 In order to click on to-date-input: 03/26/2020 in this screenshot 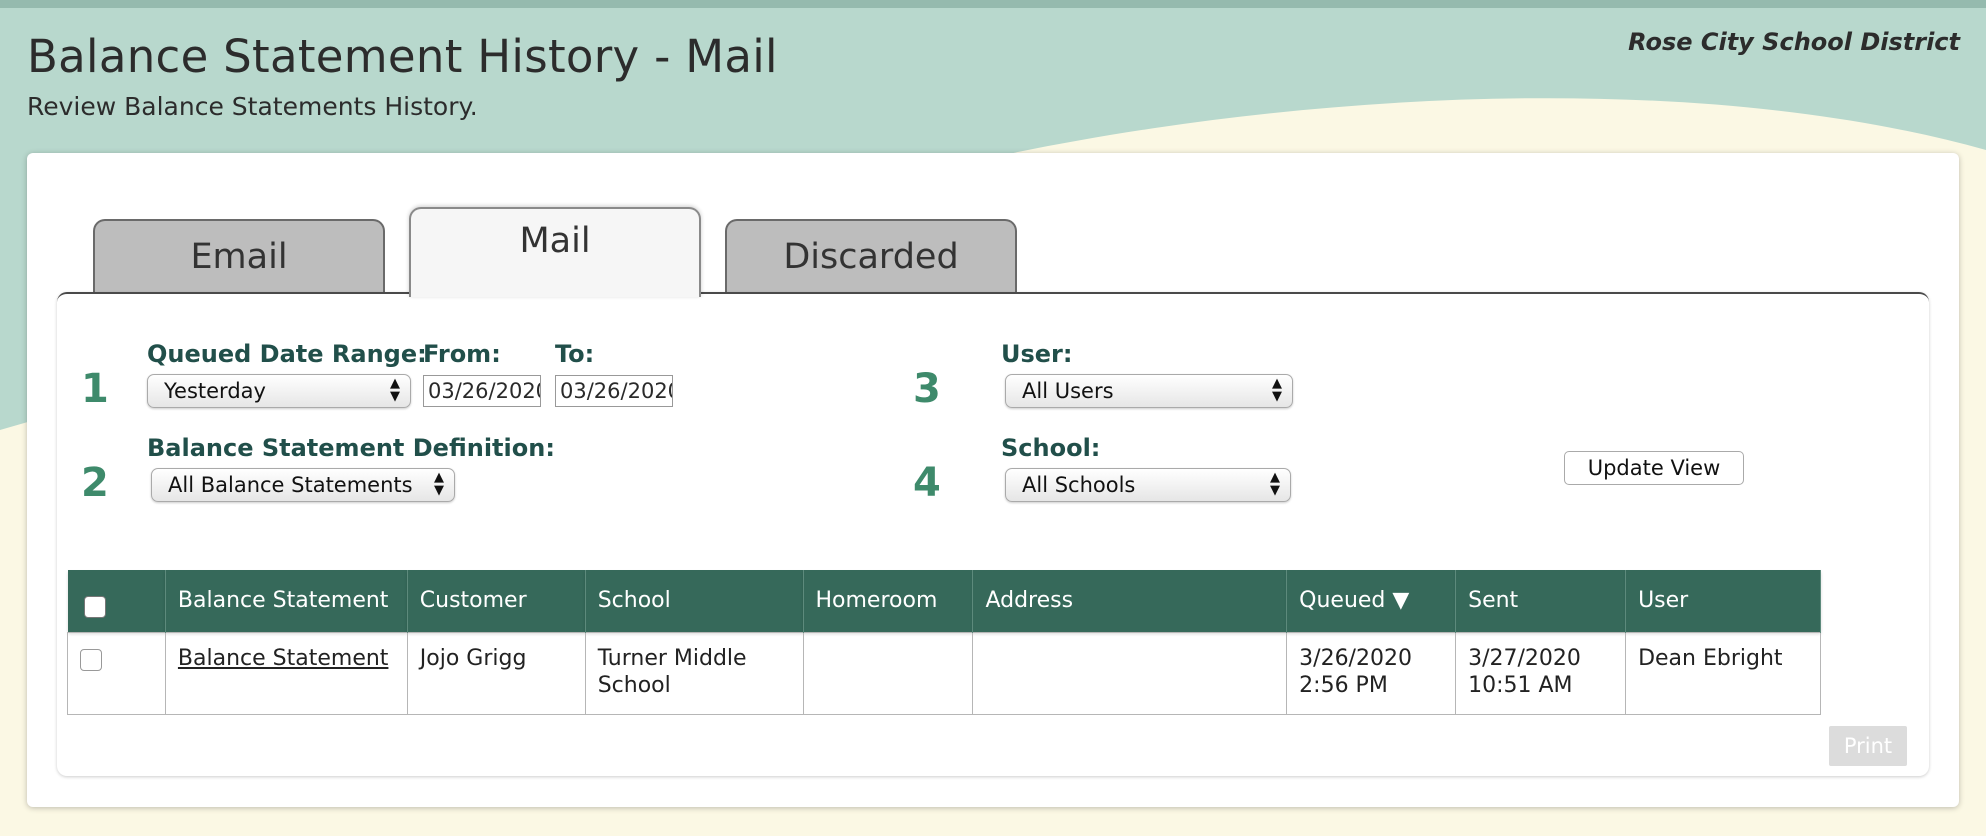, I will do `click(614, 391)`.